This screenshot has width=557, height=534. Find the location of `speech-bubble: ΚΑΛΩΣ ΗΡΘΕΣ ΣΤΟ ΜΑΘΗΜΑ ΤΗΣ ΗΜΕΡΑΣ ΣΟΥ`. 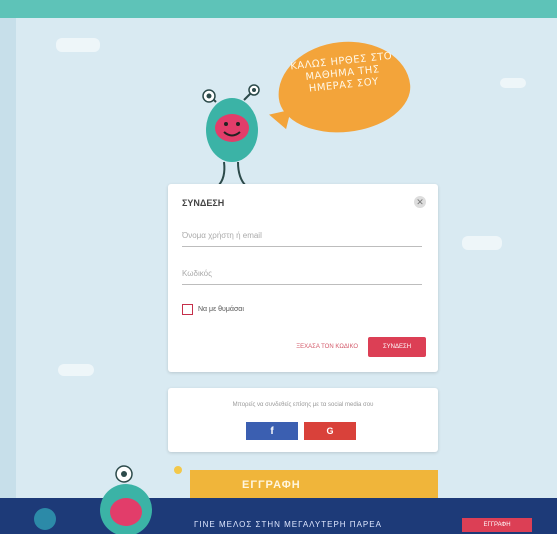

speech-bubble: ΚΑΛΩΣ ΗΡΘΕΣ ΣΤΟ ΜΑΘΗΜΑ ΤΗΣ ΗΜΕΡΑΣ ΣΟΥ is located at coordinates (344, 87).